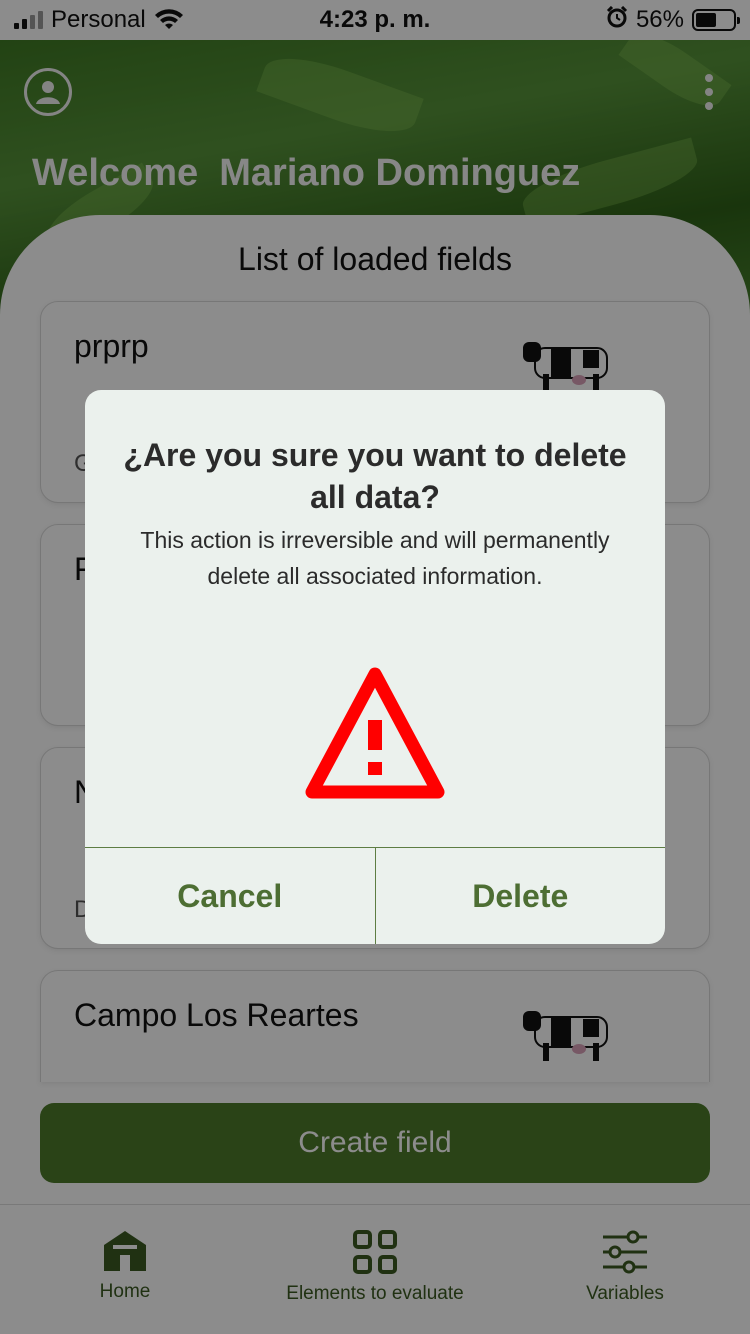 This screenshot has width=750, height=1334. What do you see at coordinates (520, 896) in the screenshot?
I see `delete-button: Delete` at bounding box center [520, 896].